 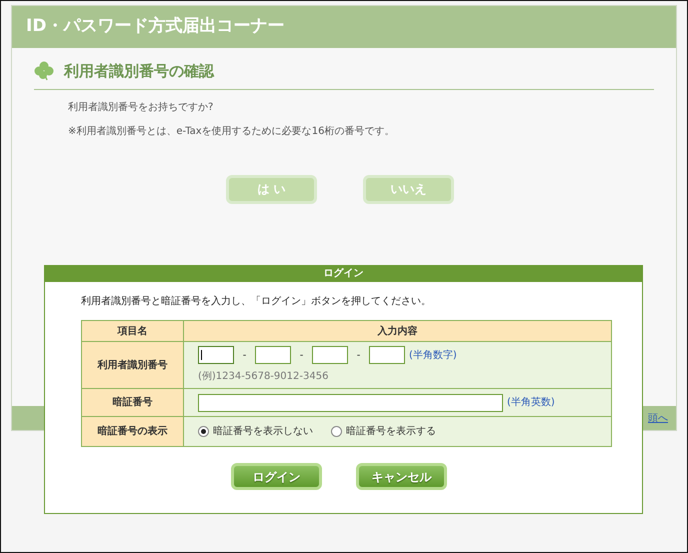 I want to click on hint-text: (半角数字), so click(x=433, y=355).